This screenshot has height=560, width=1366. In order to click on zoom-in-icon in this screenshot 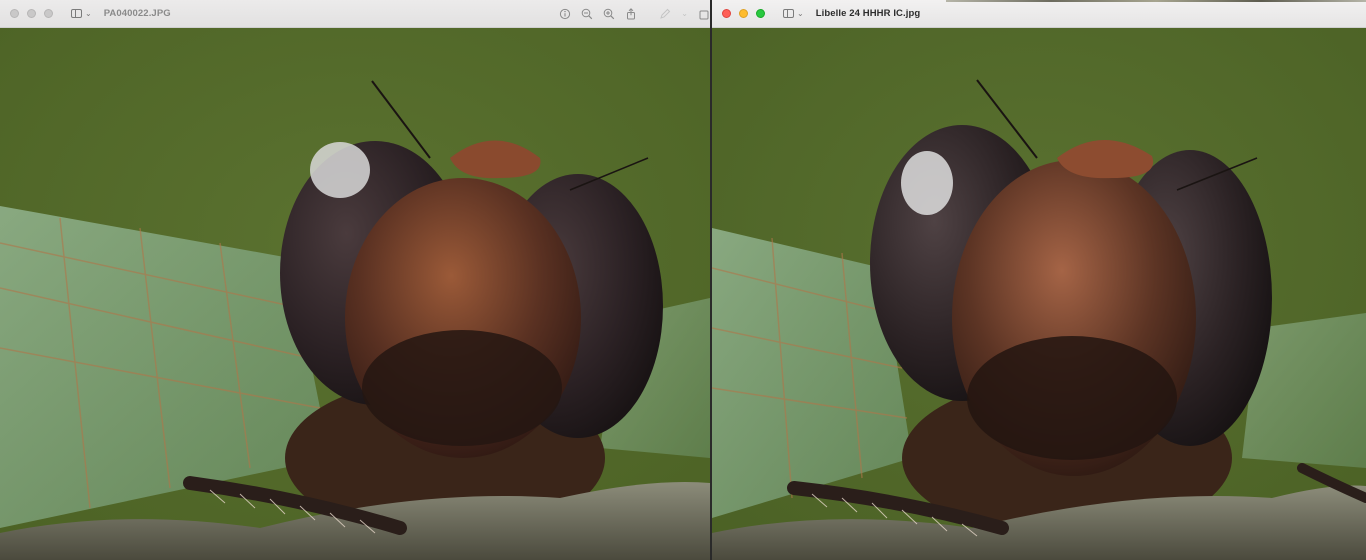, I will do `click(609, 14)`.